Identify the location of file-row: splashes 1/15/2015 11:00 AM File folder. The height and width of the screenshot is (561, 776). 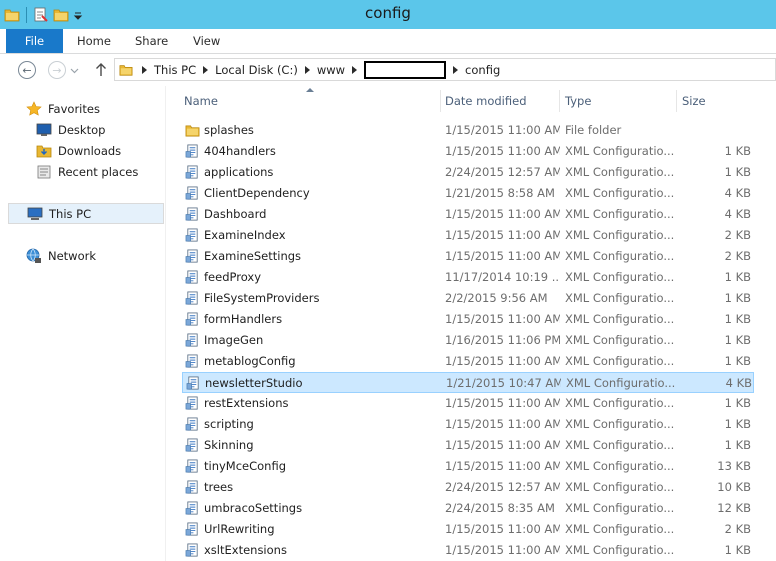
(468, 130).